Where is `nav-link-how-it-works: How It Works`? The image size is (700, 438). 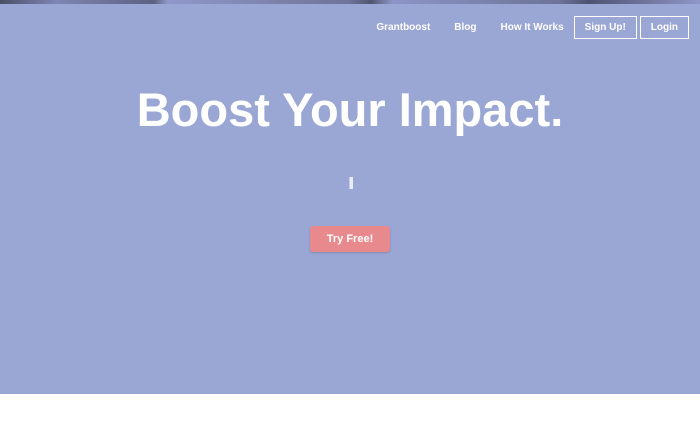 nav-link-how-it-works: How It Works is located at coordinates (532, 27).